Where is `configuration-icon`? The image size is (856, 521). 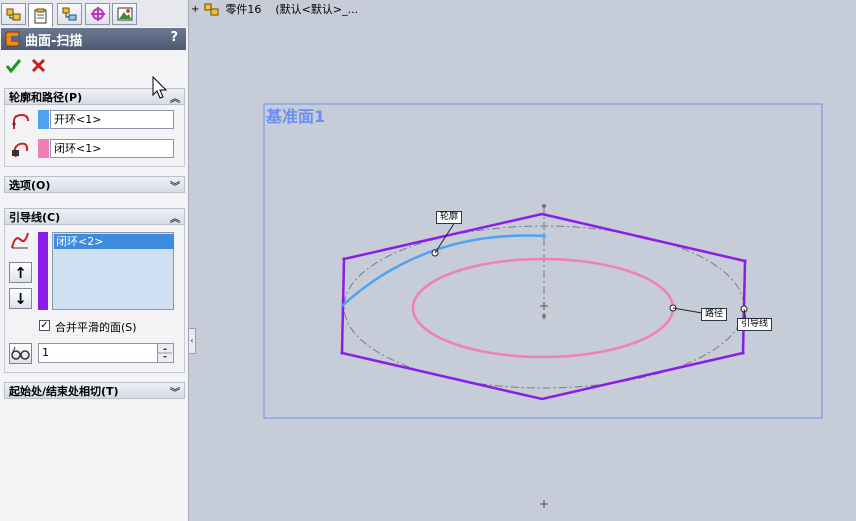 configuration-icon is located at coordinates (69, 14).